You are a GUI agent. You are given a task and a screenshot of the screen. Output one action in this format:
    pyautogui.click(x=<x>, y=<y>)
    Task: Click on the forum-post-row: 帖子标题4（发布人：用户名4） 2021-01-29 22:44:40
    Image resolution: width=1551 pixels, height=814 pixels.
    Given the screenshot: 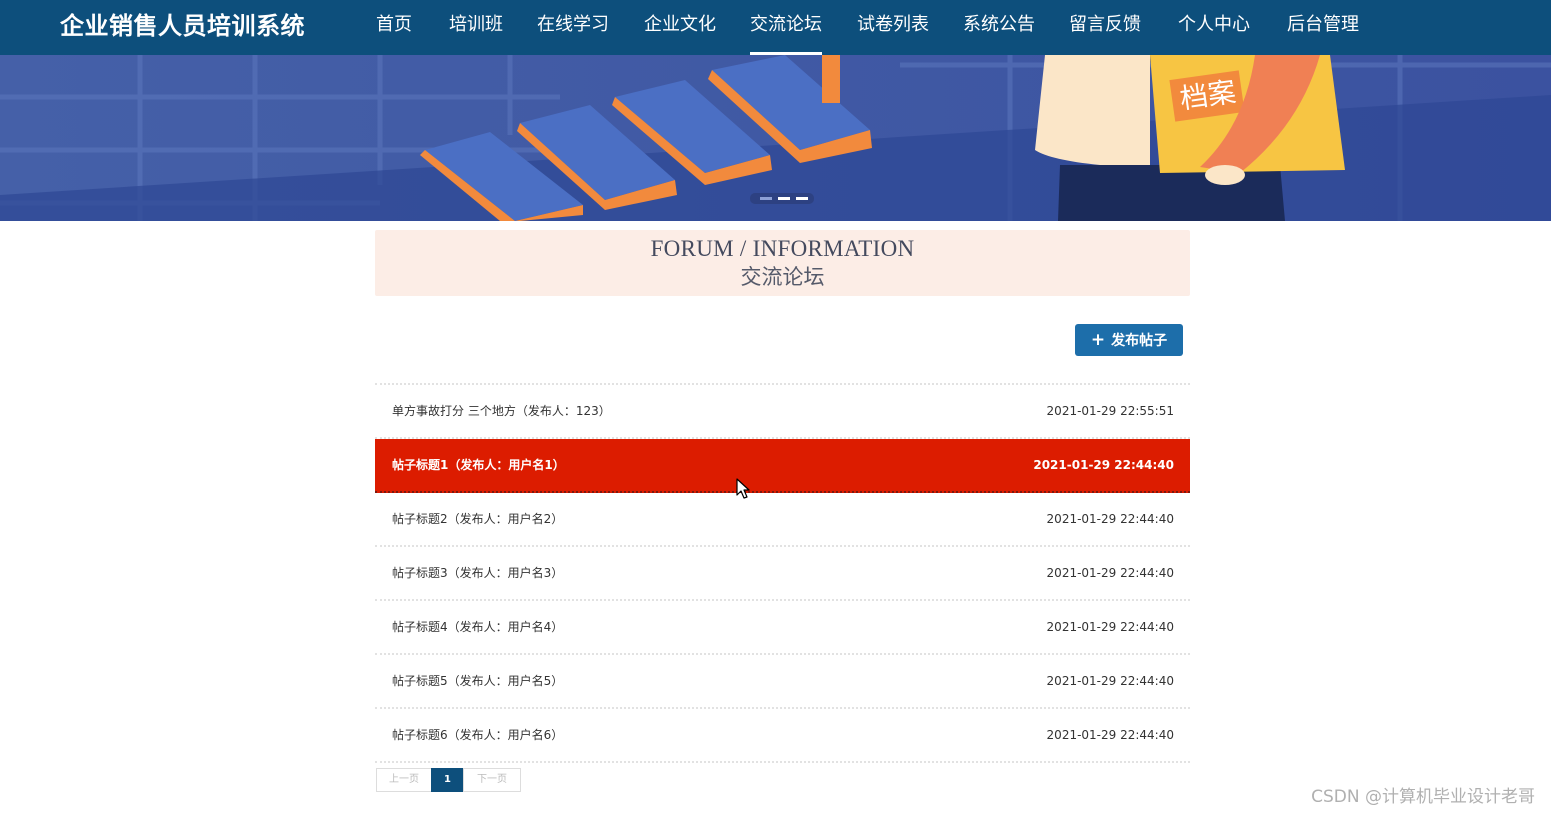 What is the action you would take?
    pyautogui.click(x=782, y=628)
    